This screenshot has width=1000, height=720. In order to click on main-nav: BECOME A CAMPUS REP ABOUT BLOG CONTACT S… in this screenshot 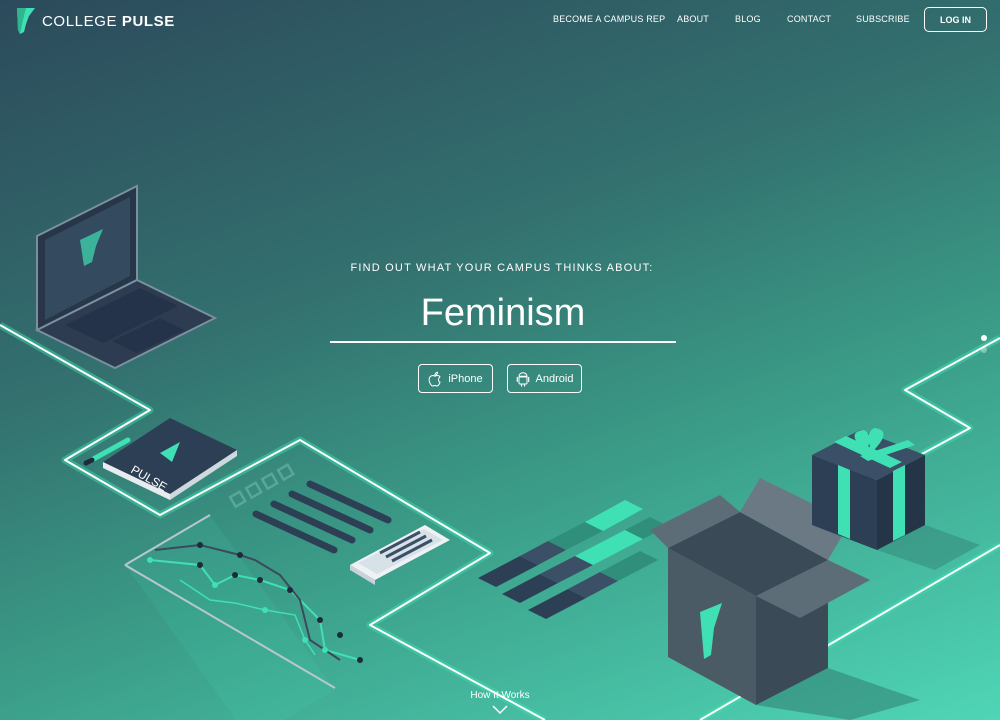, I will do `click(500, 20)`.